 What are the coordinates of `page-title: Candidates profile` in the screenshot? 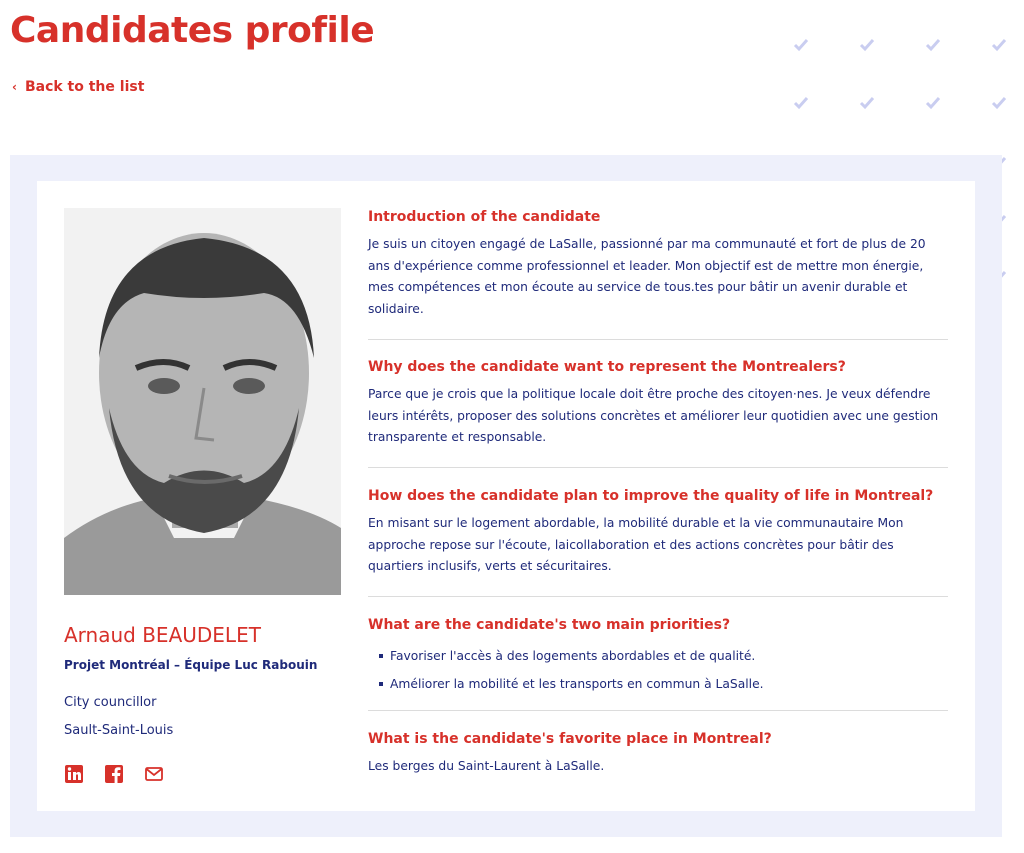 It's located at (192, 30).